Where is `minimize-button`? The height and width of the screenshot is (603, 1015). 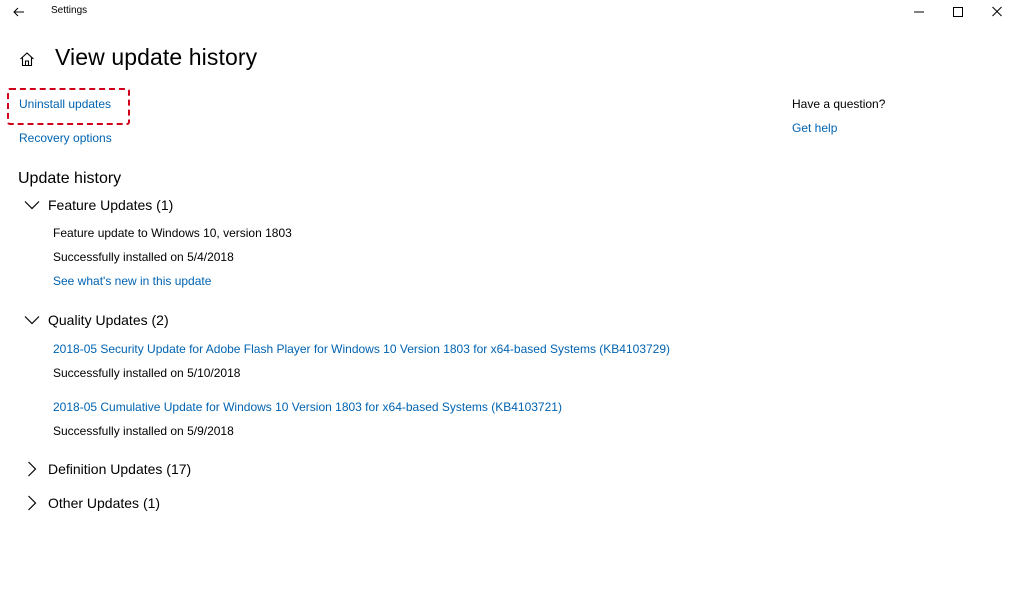
minimize-button is located at coordinates (919, 12).